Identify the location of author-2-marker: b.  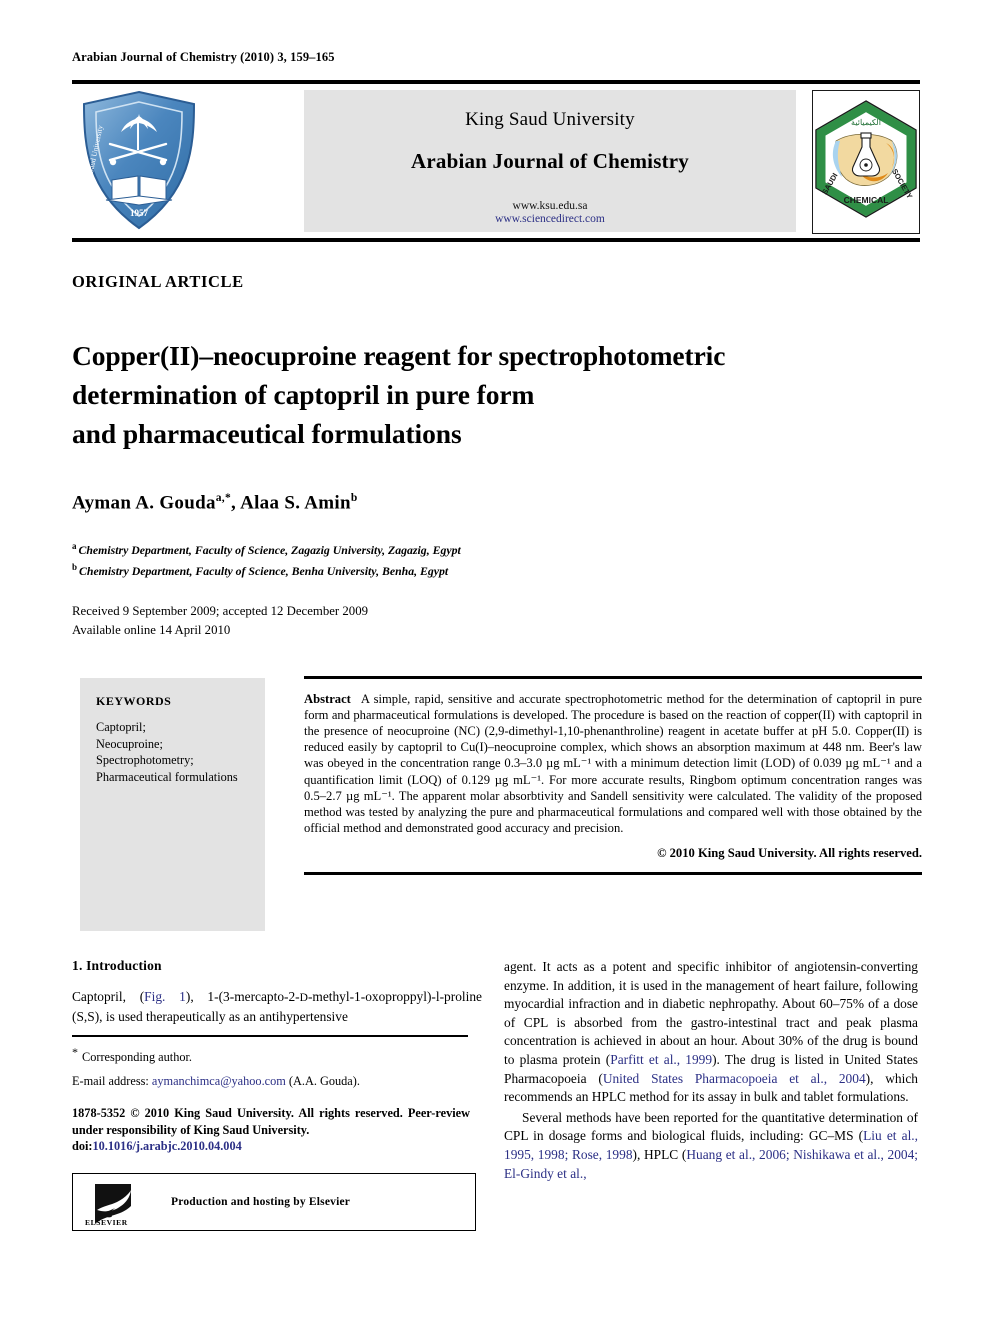
(354, 498).